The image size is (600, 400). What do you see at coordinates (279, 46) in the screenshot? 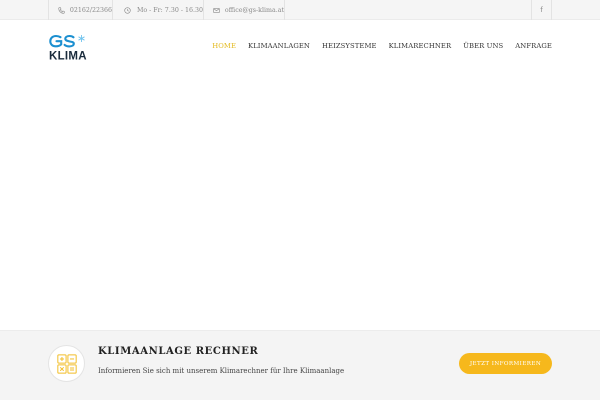
I see `nav-klimaanlagen: KLIMAANLAGEN` at bounding box center [279, 46].